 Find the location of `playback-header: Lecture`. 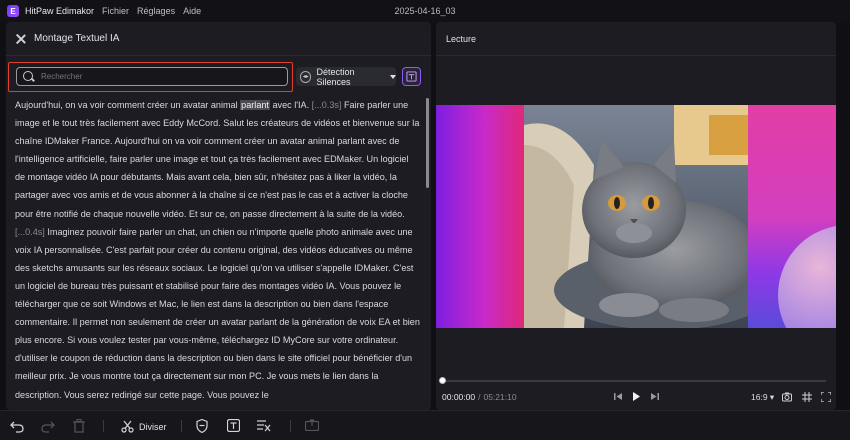

playback-header: Lecture is located at coordinates (636, 39).